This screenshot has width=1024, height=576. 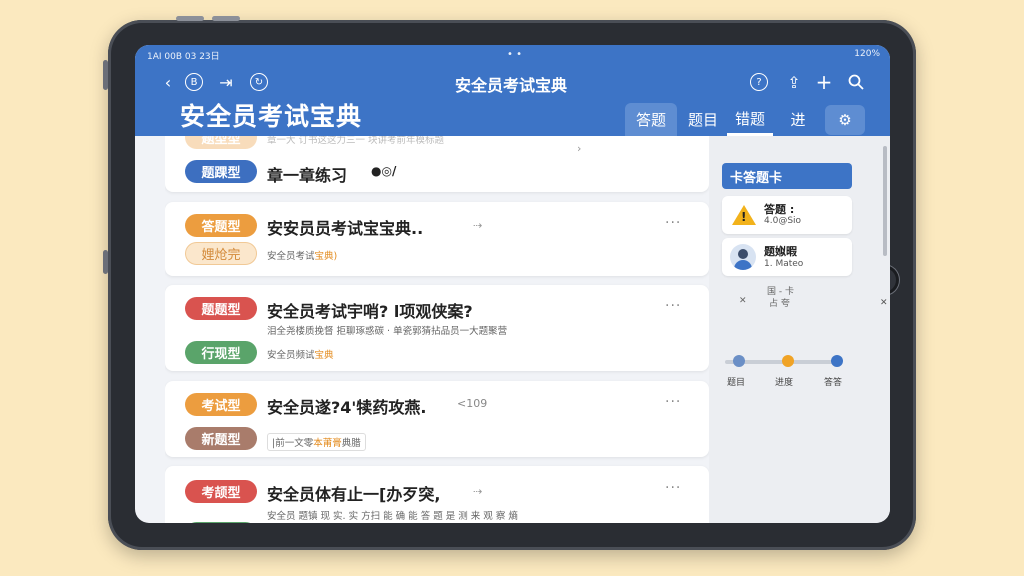 What do you see at coordinates (221, 404) in the screenshot?
I see `type-tag: 考试型` at bounding box center [221, 404].